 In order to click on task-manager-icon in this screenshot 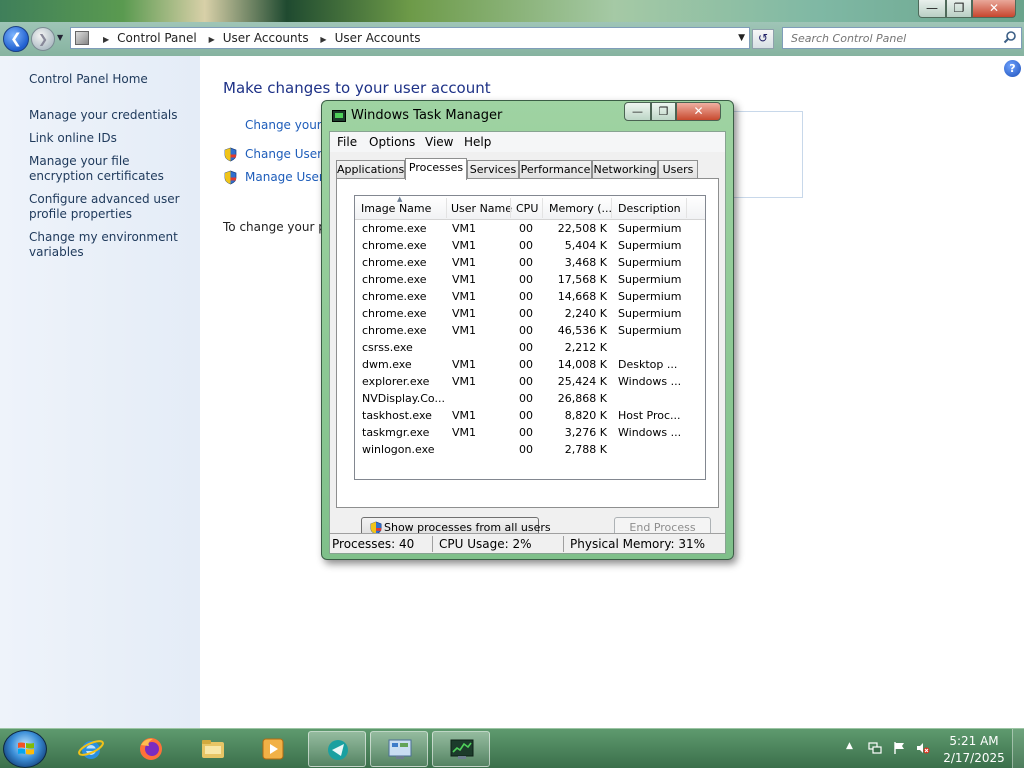, I will do `click(339, 116)`.